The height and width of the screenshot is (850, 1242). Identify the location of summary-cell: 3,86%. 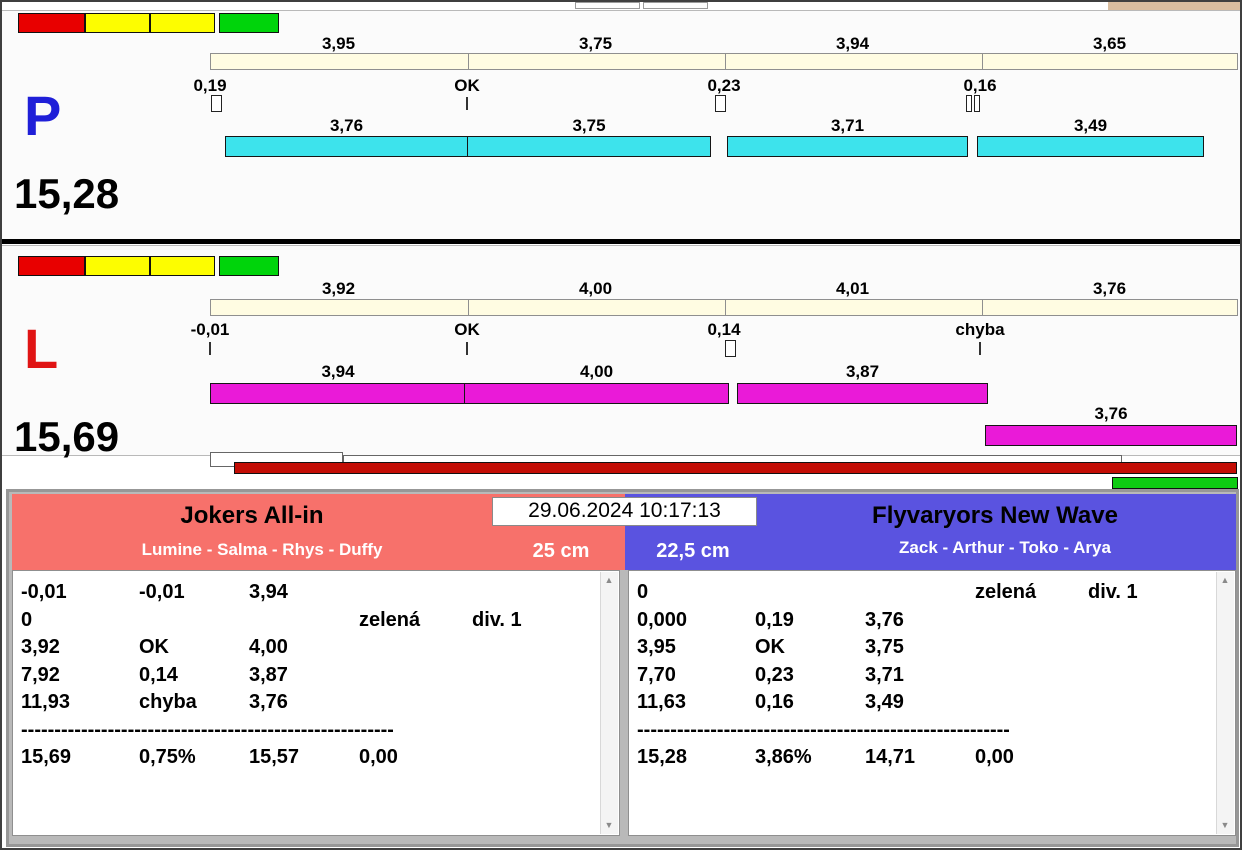
(783, 757).